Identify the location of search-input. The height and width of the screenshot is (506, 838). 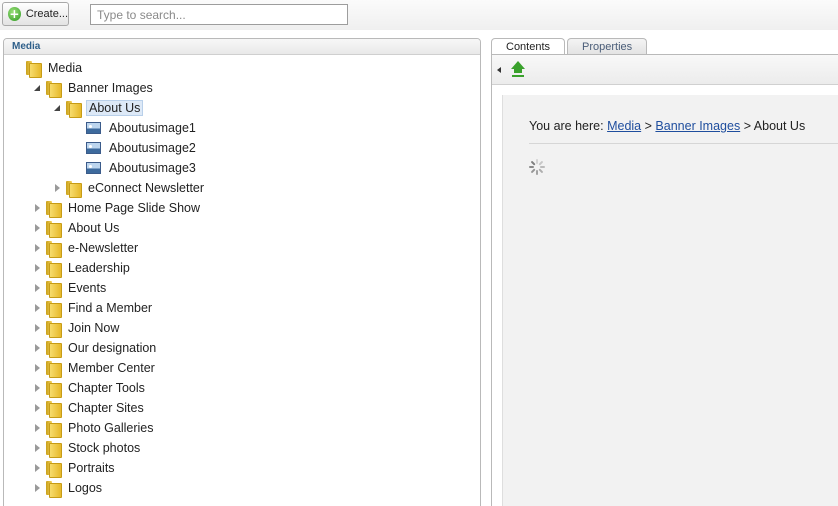
(219, 14).